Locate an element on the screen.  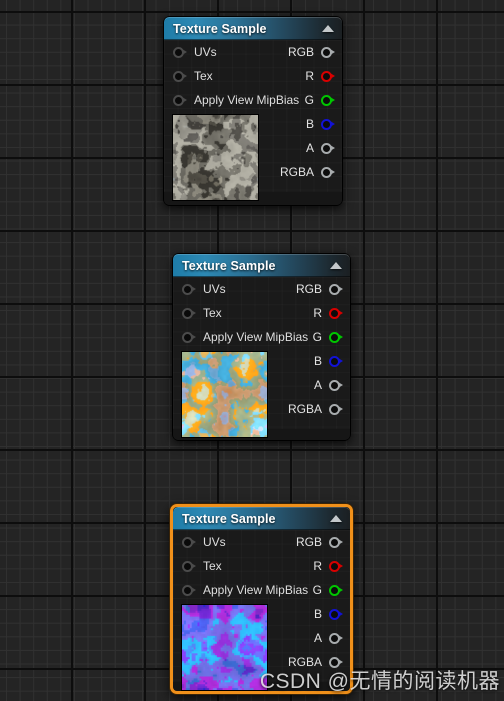
blue-violet-noise-texture is located at coordinates (224, 647).